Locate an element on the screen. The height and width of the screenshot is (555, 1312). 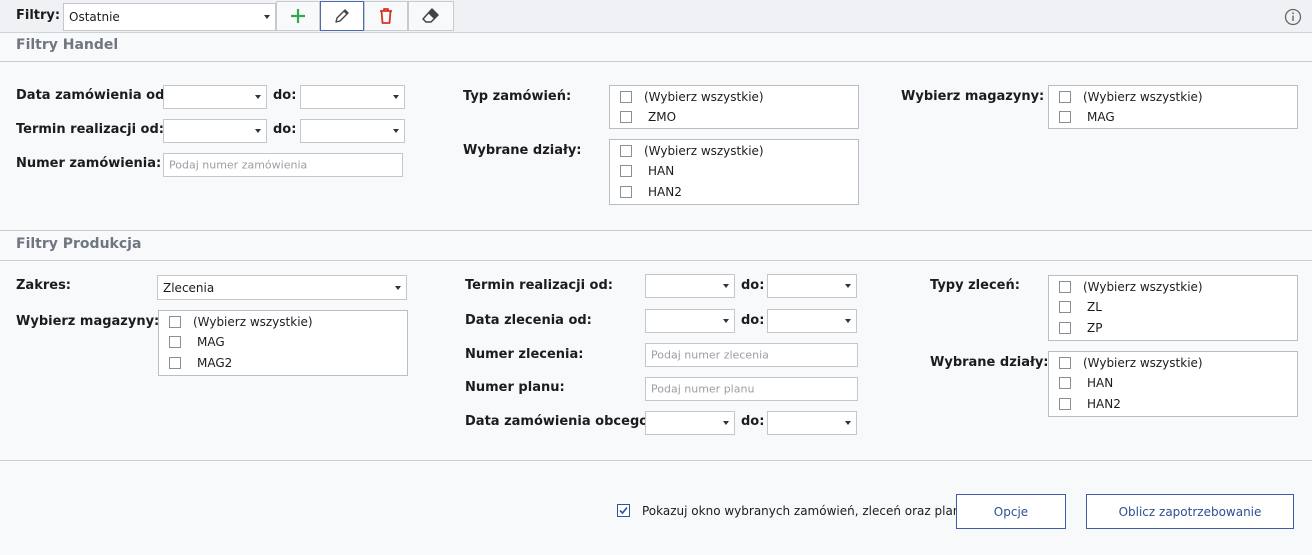
order-number-label: Numer zamówienia: is located at coordinates (89, 163).